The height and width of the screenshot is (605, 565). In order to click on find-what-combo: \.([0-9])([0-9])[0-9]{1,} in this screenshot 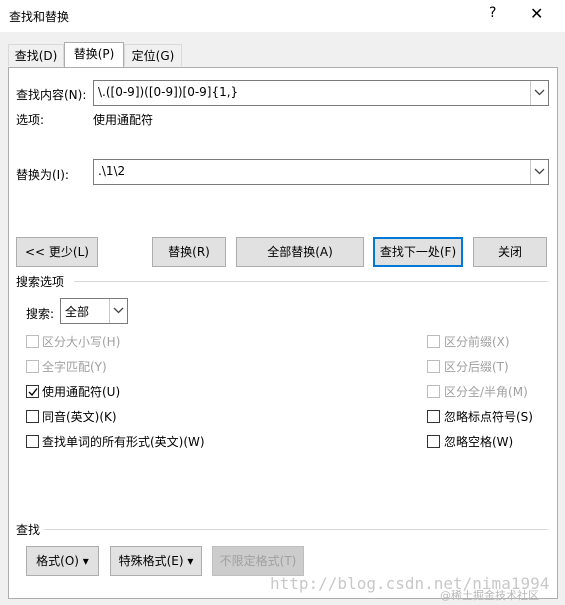, I will do `click(321, 93)`.